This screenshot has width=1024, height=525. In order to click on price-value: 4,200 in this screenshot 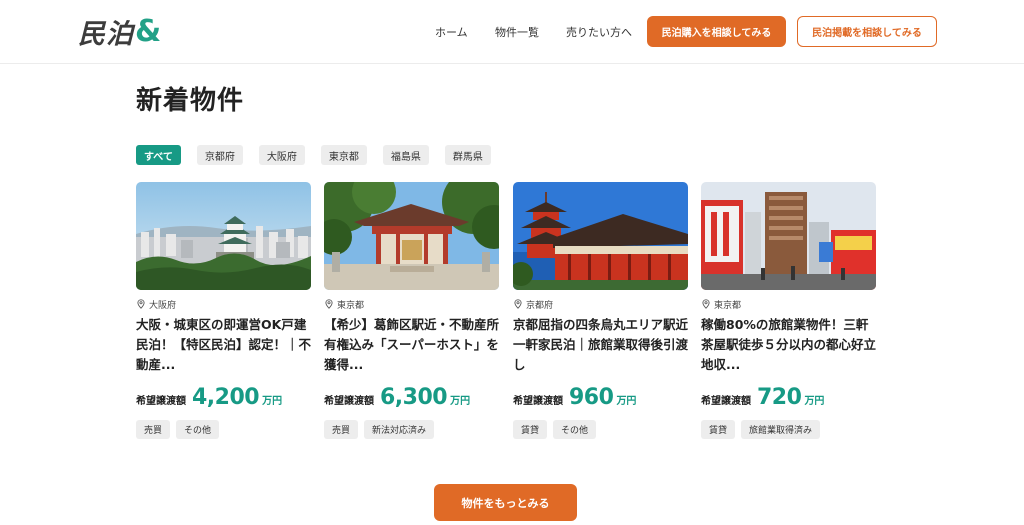, I will do `click(226, 397)`.